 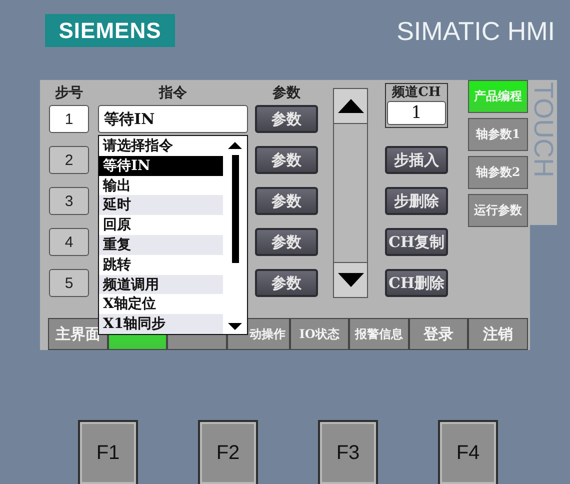 What do you see at coordinates (110, 30) in the screenshot?
I see `brand-logo: SIEMENS` at bounding box center [110, 30].